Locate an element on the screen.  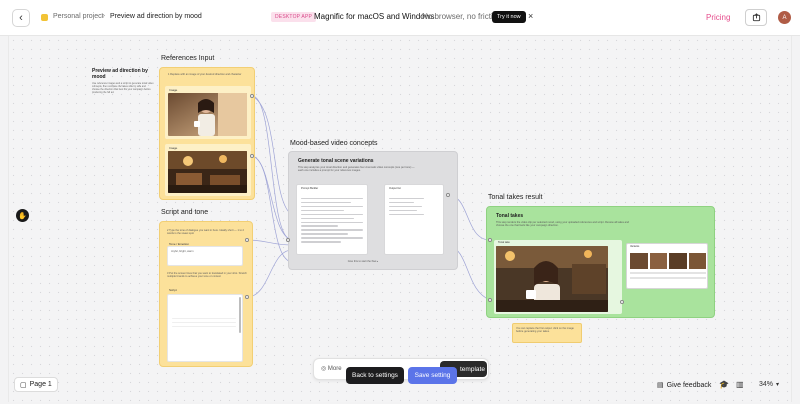
promo-badge: DESKTOP APP is located at coordinates (294, 17).